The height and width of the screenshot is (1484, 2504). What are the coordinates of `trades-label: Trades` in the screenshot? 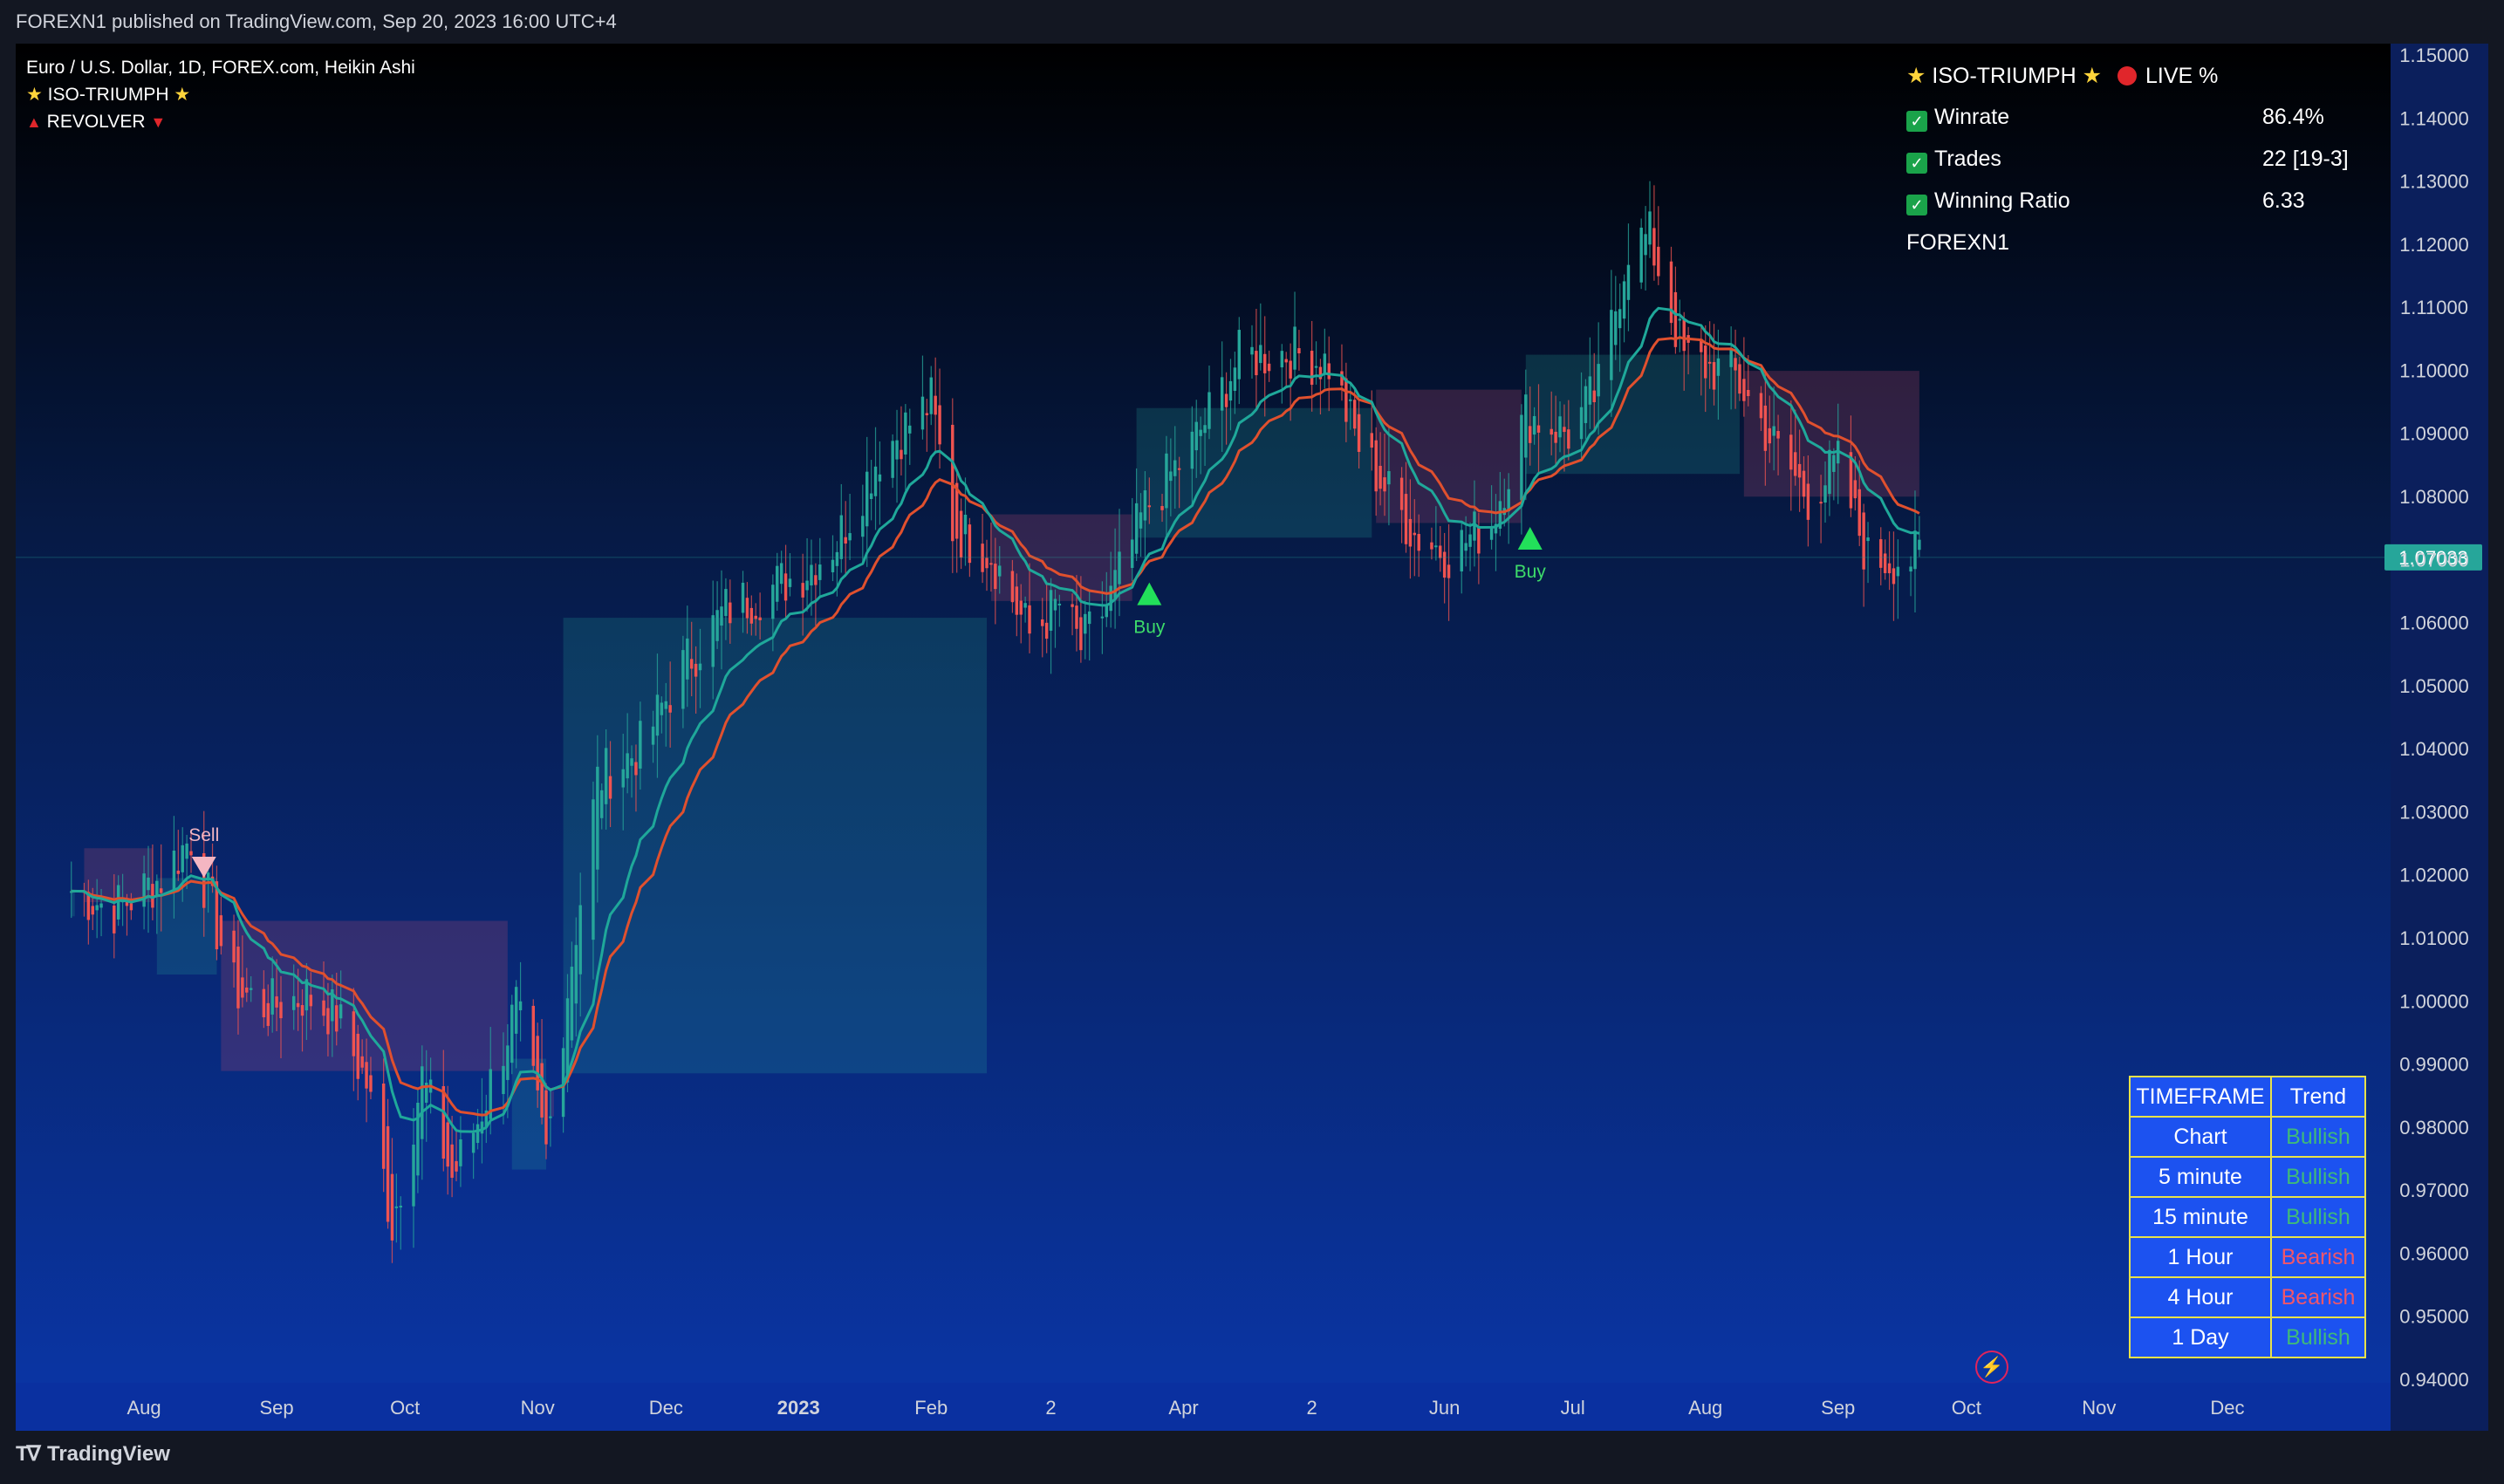 It's located at (1967, 159).